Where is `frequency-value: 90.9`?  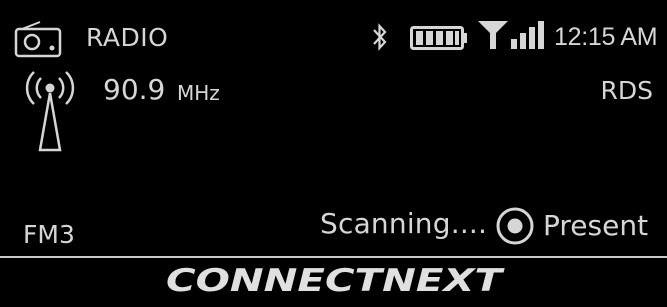
frequency-value: 90.9 is located at coordinates (134, 89).